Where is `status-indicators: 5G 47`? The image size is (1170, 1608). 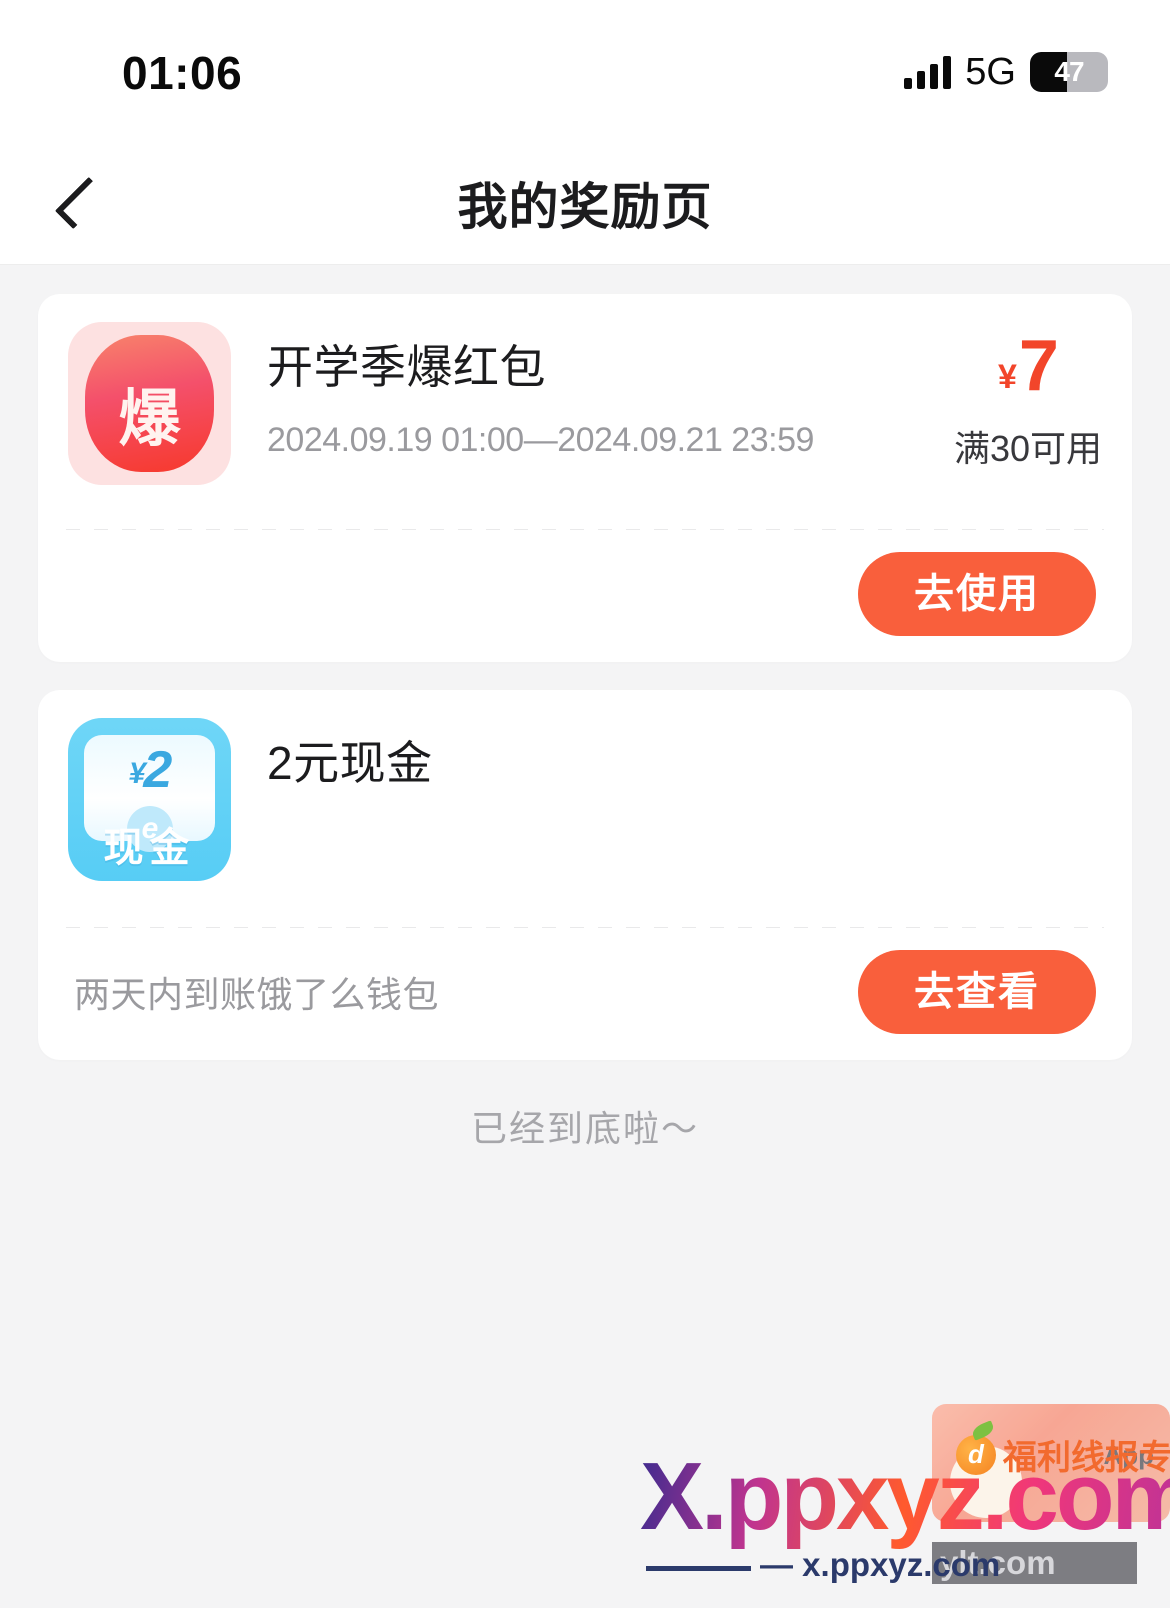
status-indicators: 5G 47 is located at coordinates (1006, 72).